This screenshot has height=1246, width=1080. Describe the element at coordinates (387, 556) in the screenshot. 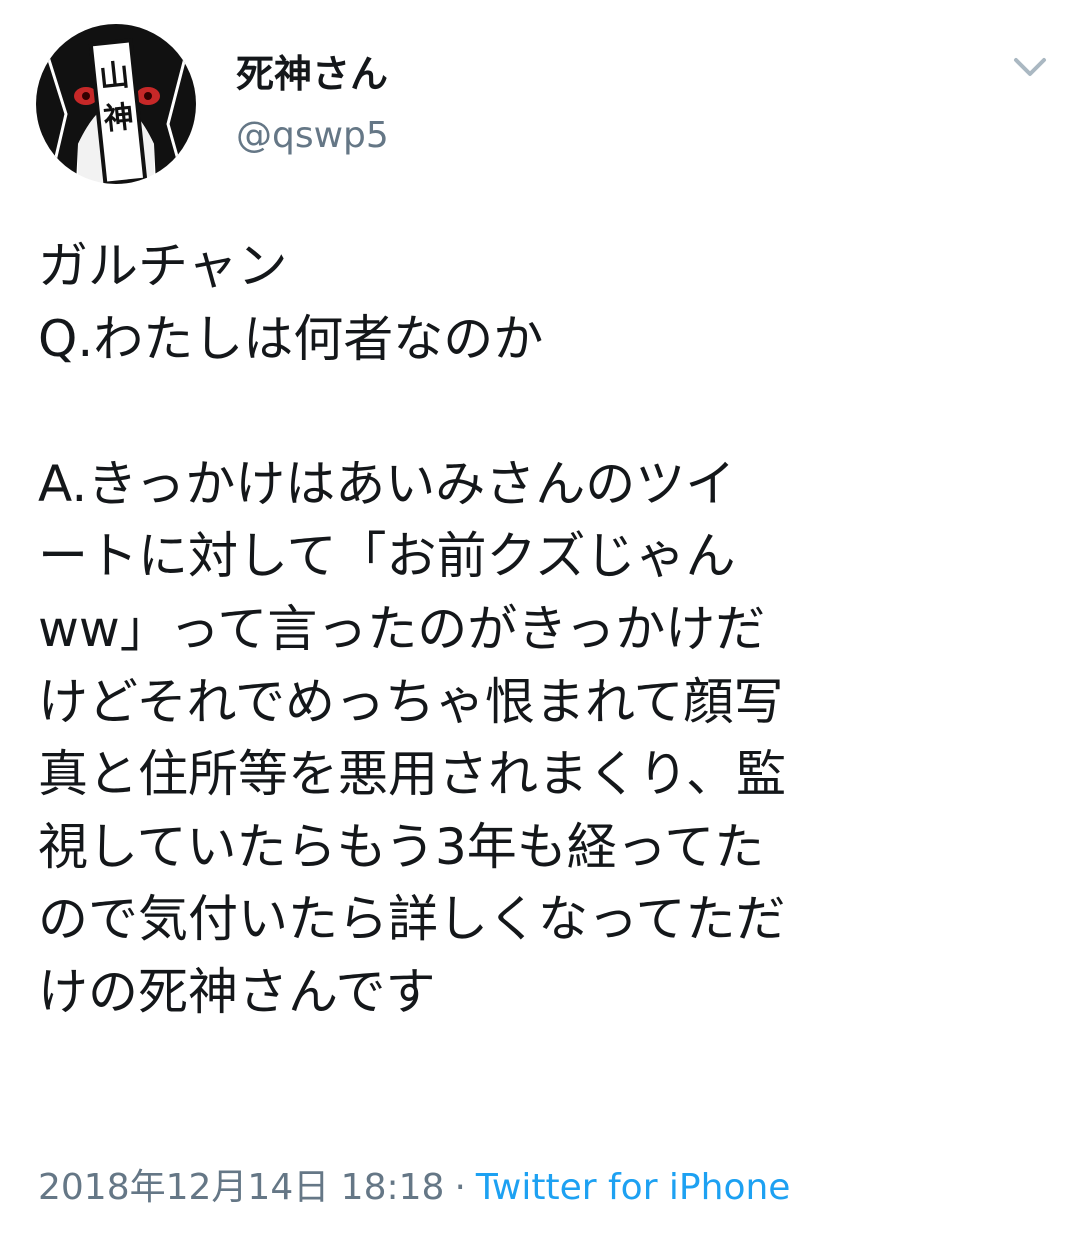

I see `tweet-text-line: ートに対して「お前クズじゃん` at that location.